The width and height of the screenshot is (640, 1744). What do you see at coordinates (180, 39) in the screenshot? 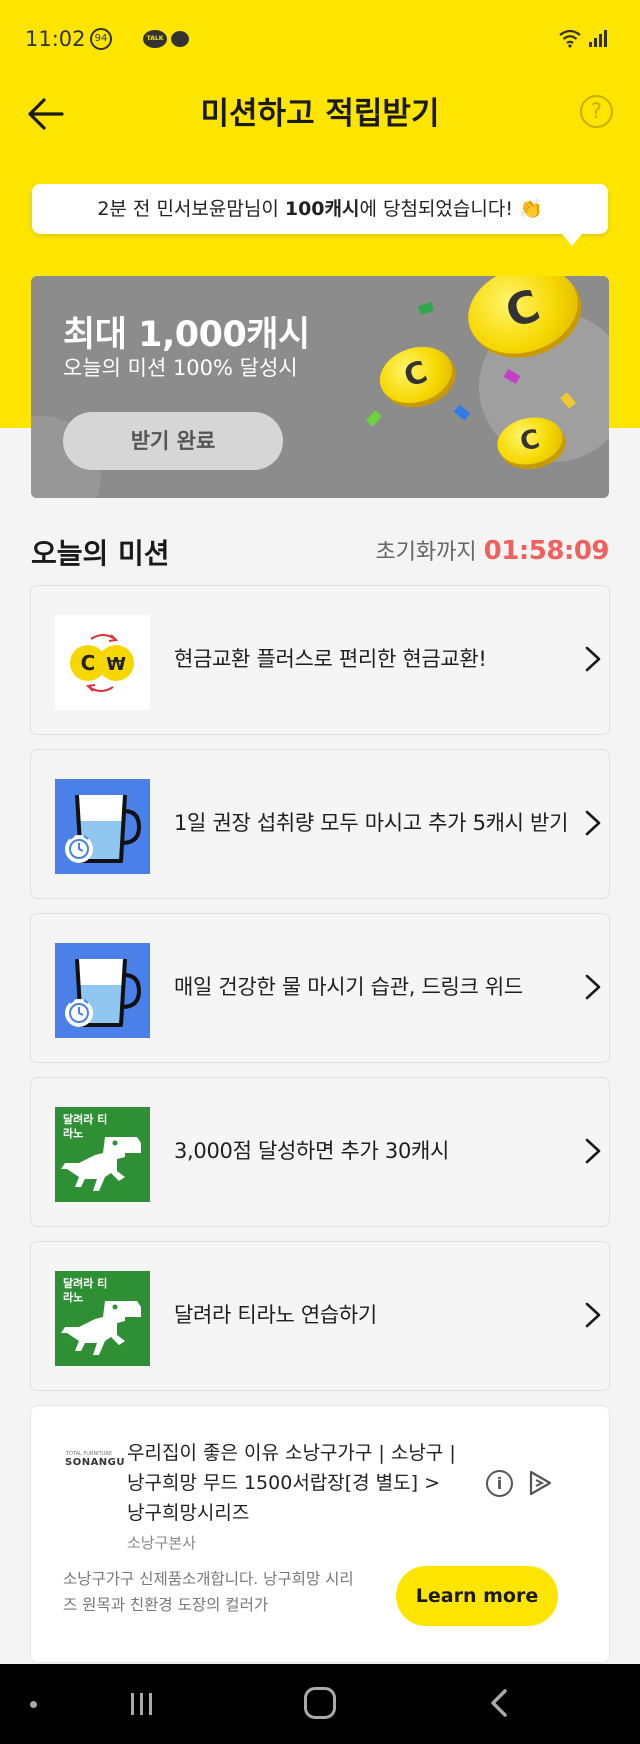
I see `chat-bubble-icon` at bounding box center [180, 39].